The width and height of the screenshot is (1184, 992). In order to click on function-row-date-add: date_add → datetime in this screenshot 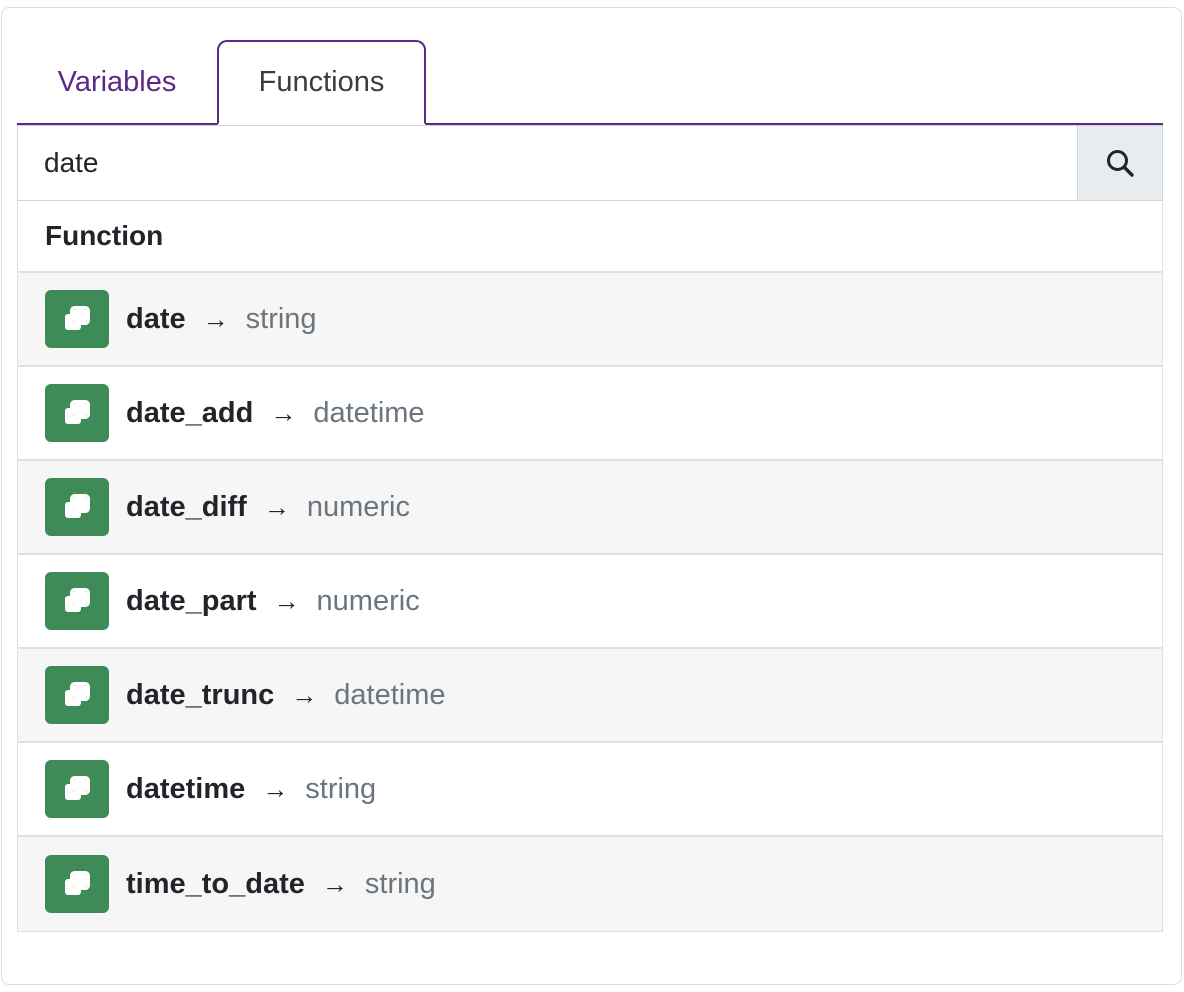, I will do `click(590, 414)`.